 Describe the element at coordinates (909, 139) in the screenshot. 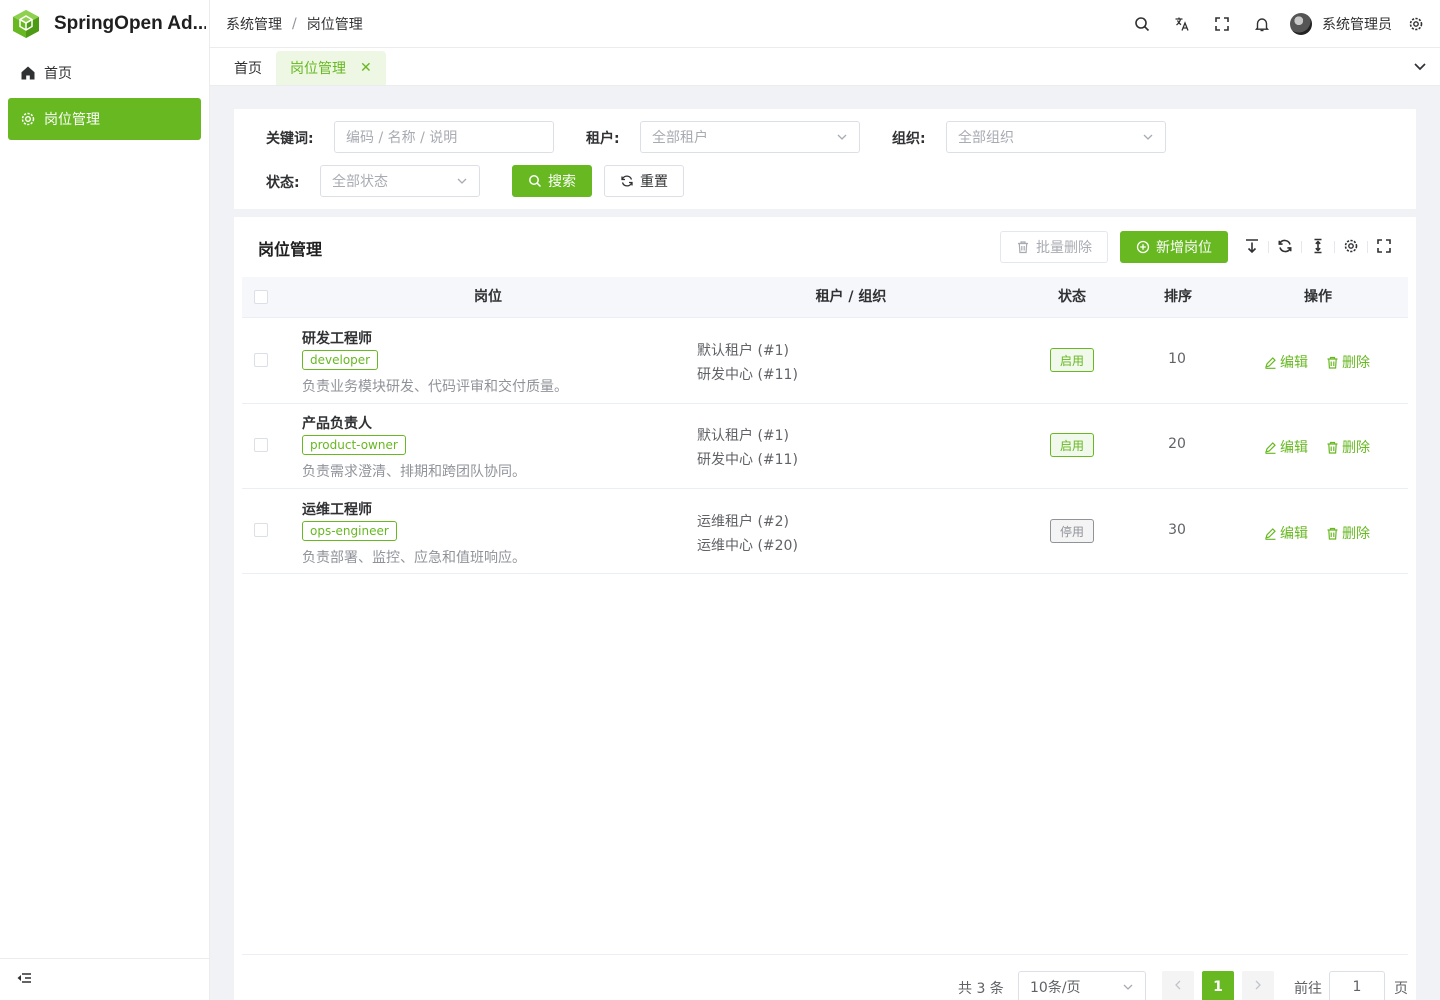

I see `org-label: 组织:` at that location.